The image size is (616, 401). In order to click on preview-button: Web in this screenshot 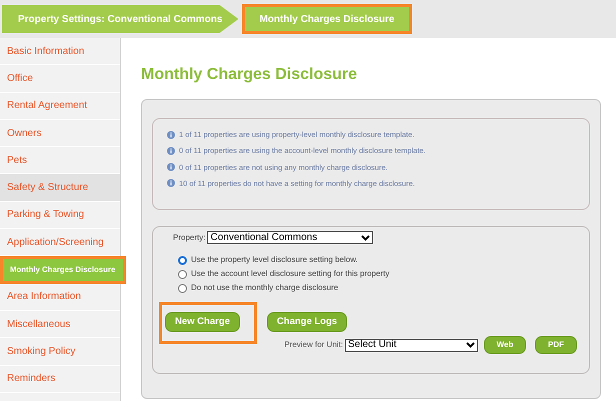, I will do `click(505, 345)`.